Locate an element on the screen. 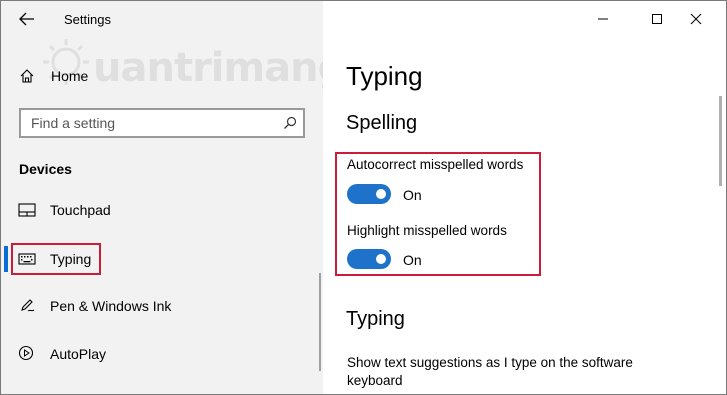  close-button is located at coordinates (696, 19).